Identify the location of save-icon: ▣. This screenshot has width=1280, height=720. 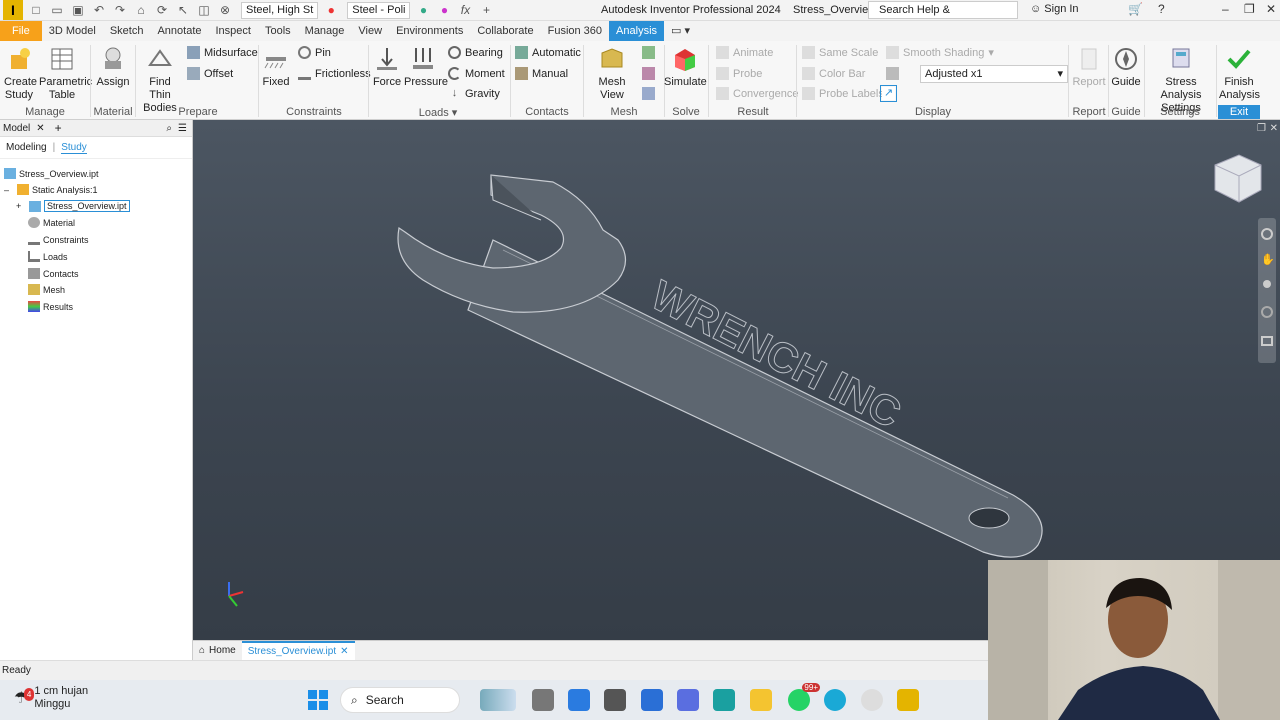
(78, 10).